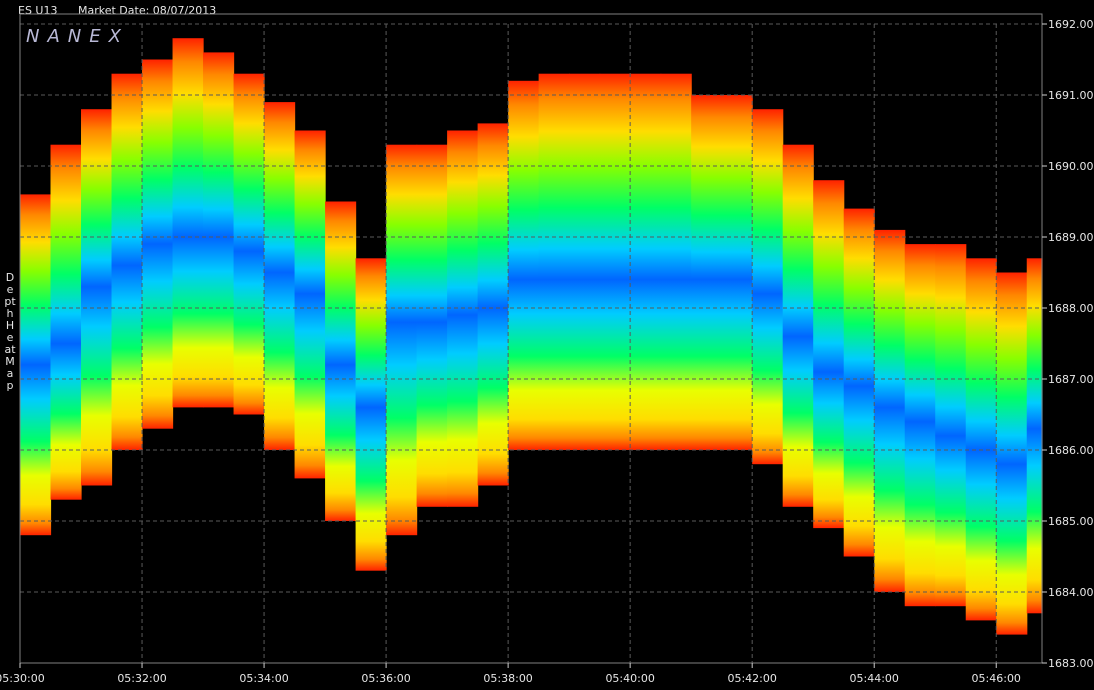 This screenshot has height=690, width=1094. Describe the element at coordinates (141, 678) in the screenshot. I see `x-tick-label: 05:32:00` at that location.